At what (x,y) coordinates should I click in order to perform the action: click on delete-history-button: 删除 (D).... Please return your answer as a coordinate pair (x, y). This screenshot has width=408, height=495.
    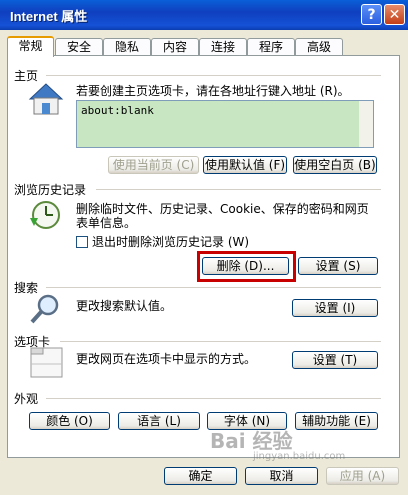
    Looking at the image, I should click on (245, 266).